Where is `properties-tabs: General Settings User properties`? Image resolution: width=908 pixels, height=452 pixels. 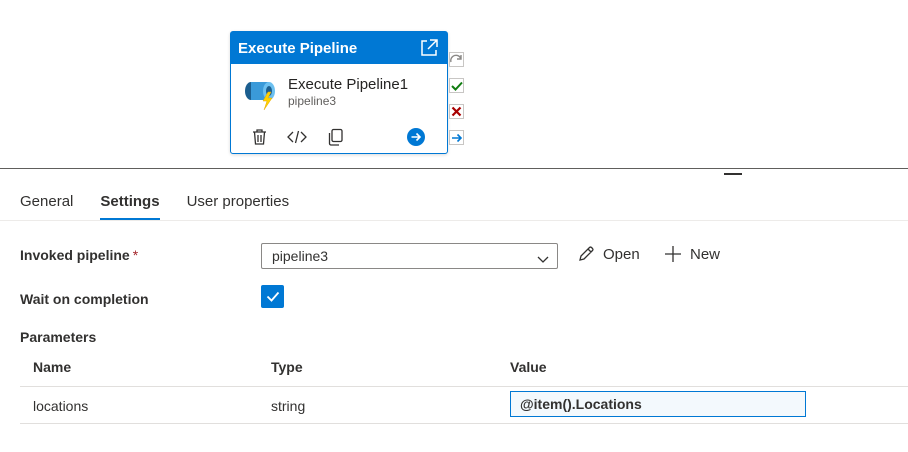
properties-tabs: General Settings User properties is located at coordinates (454, 202).